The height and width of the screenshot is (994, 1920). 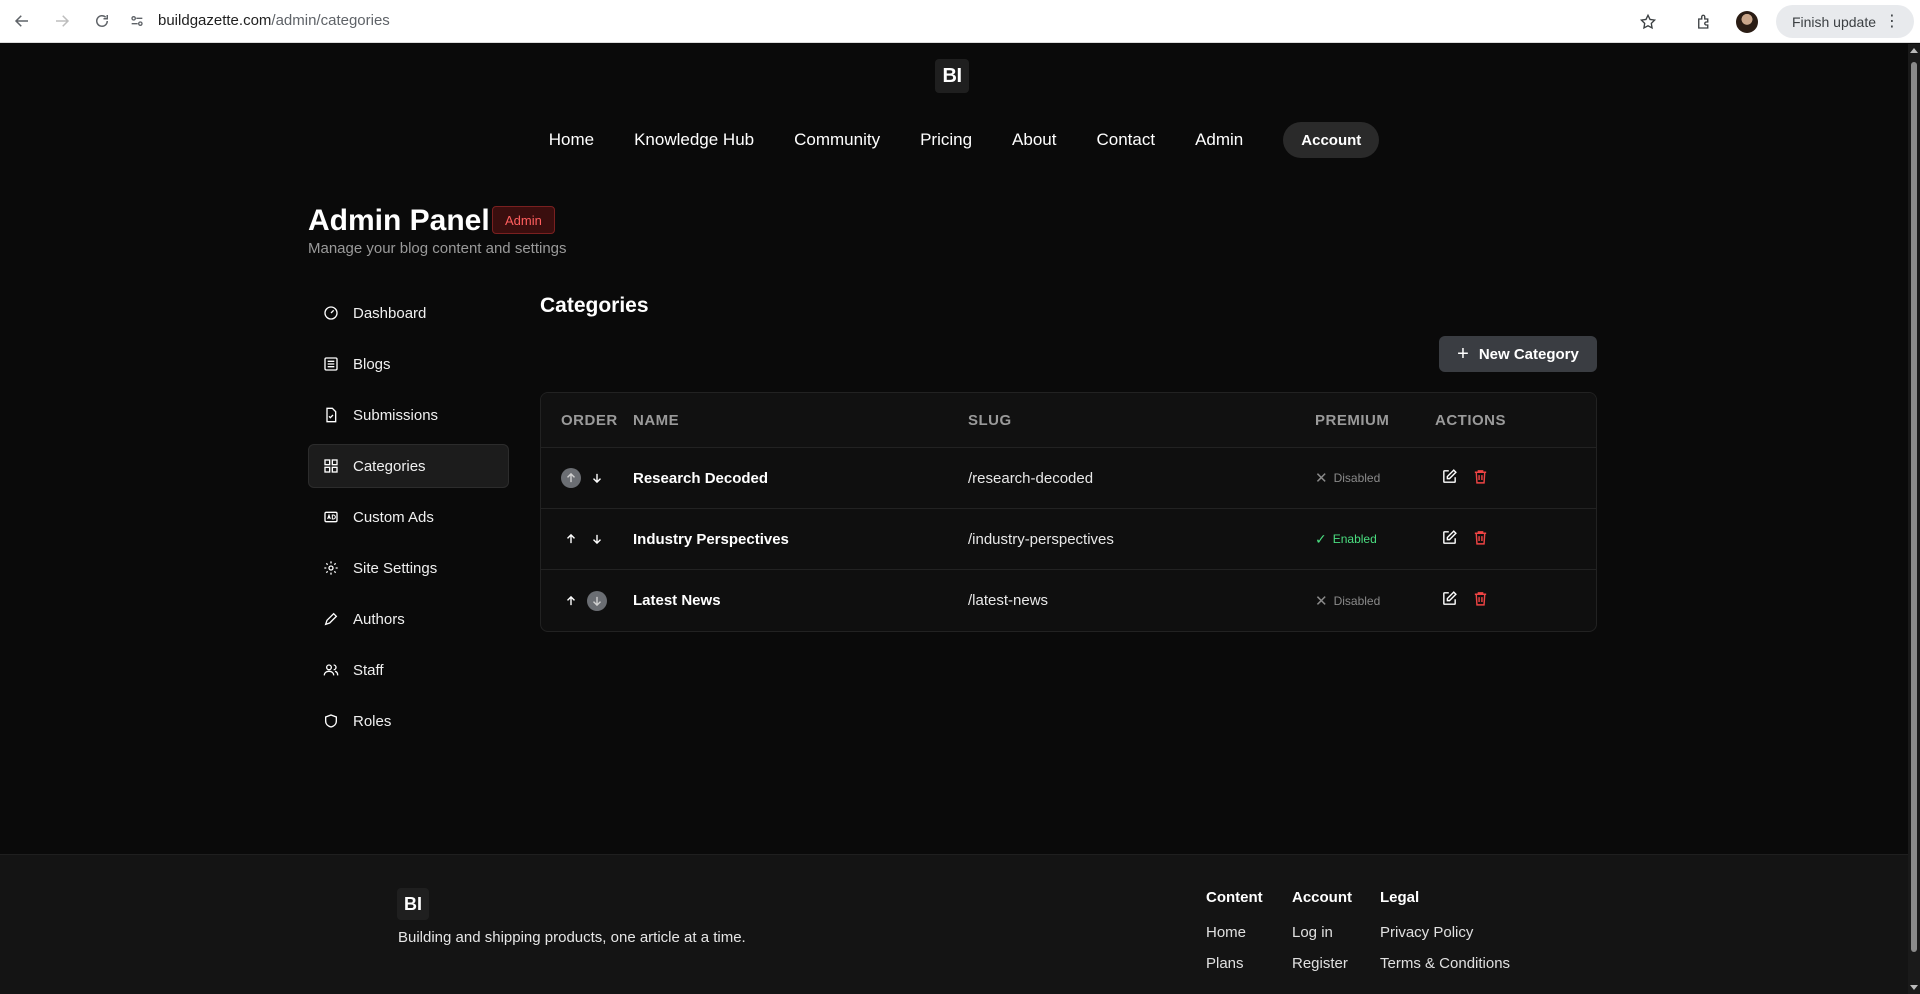 What do you see at coordinates (331, 517) in the screenshot?
I see `ad-icon` at bounding box center [331, 517].